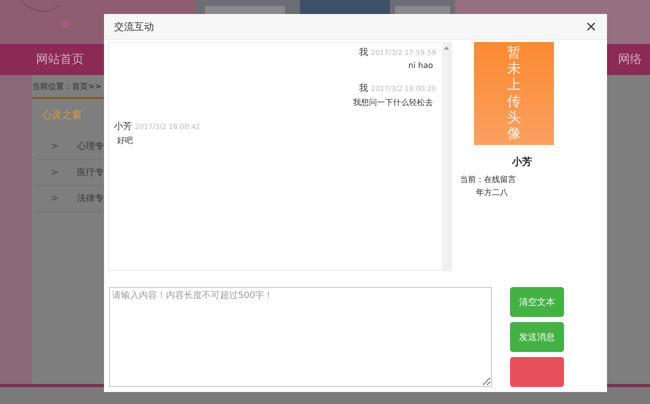 The image size is (650, 404). I want to click on message-text: 好吧, so click(125, 140).